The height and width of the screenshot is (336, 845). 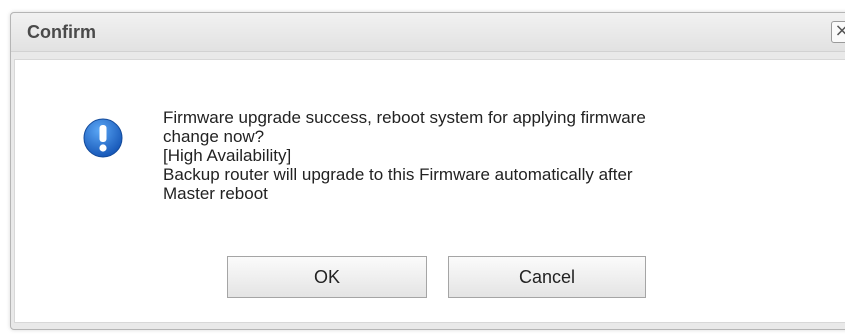 I want to click on dialog-titlebar: Confirm ×, so click(x=428, y=32).